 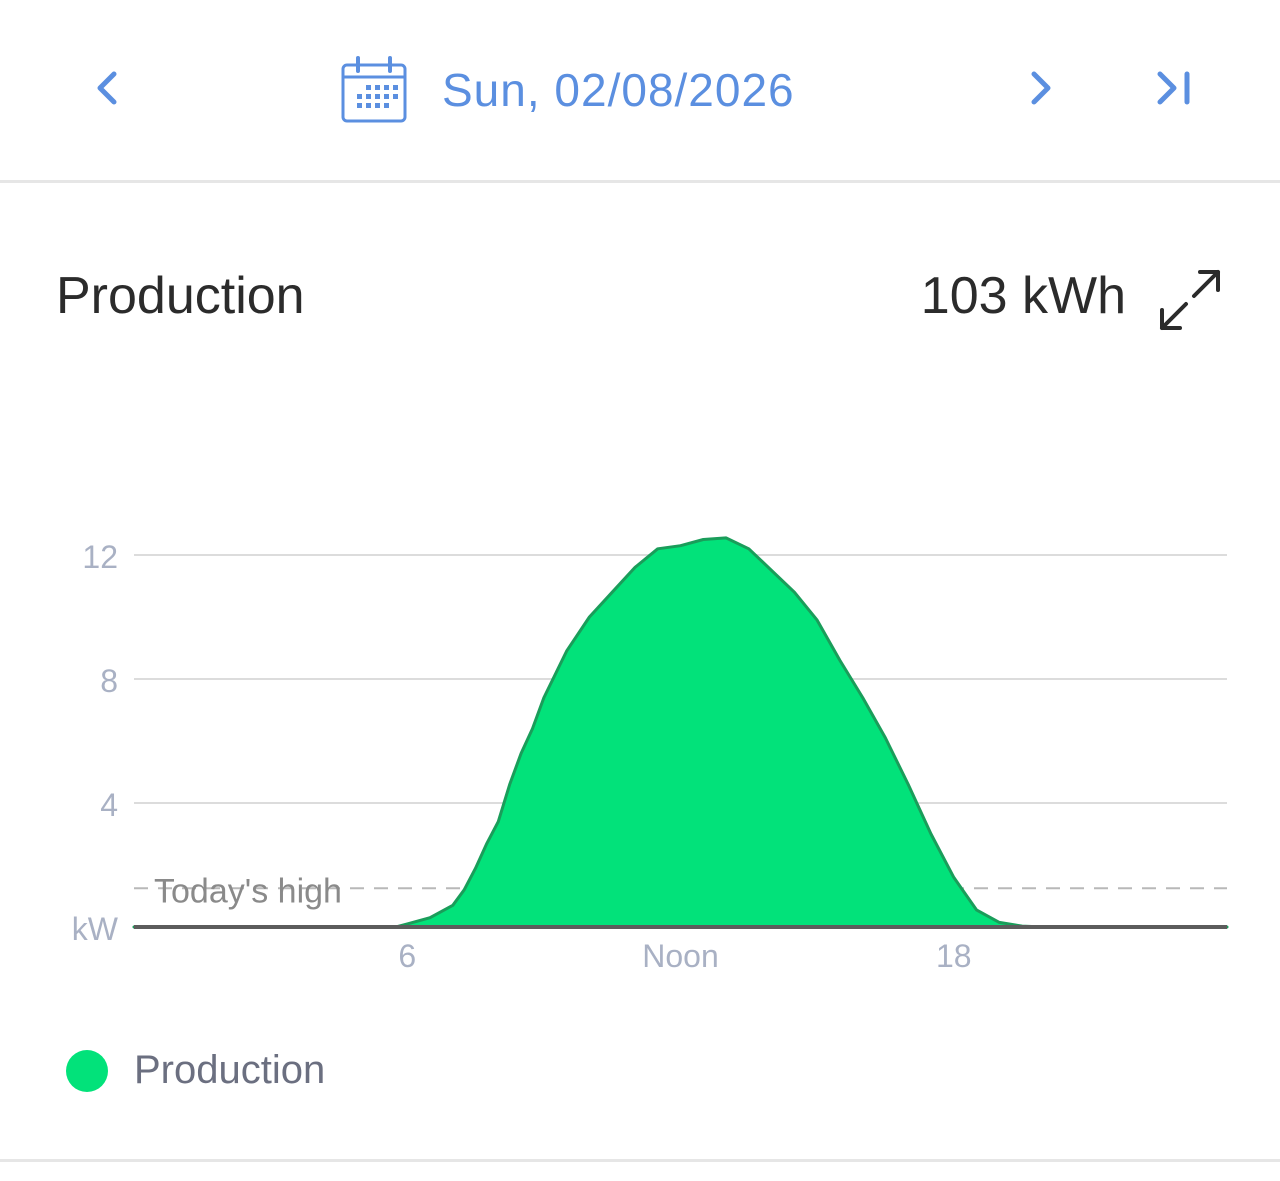 I want to click on header-divider, so click(x=640, y=181).